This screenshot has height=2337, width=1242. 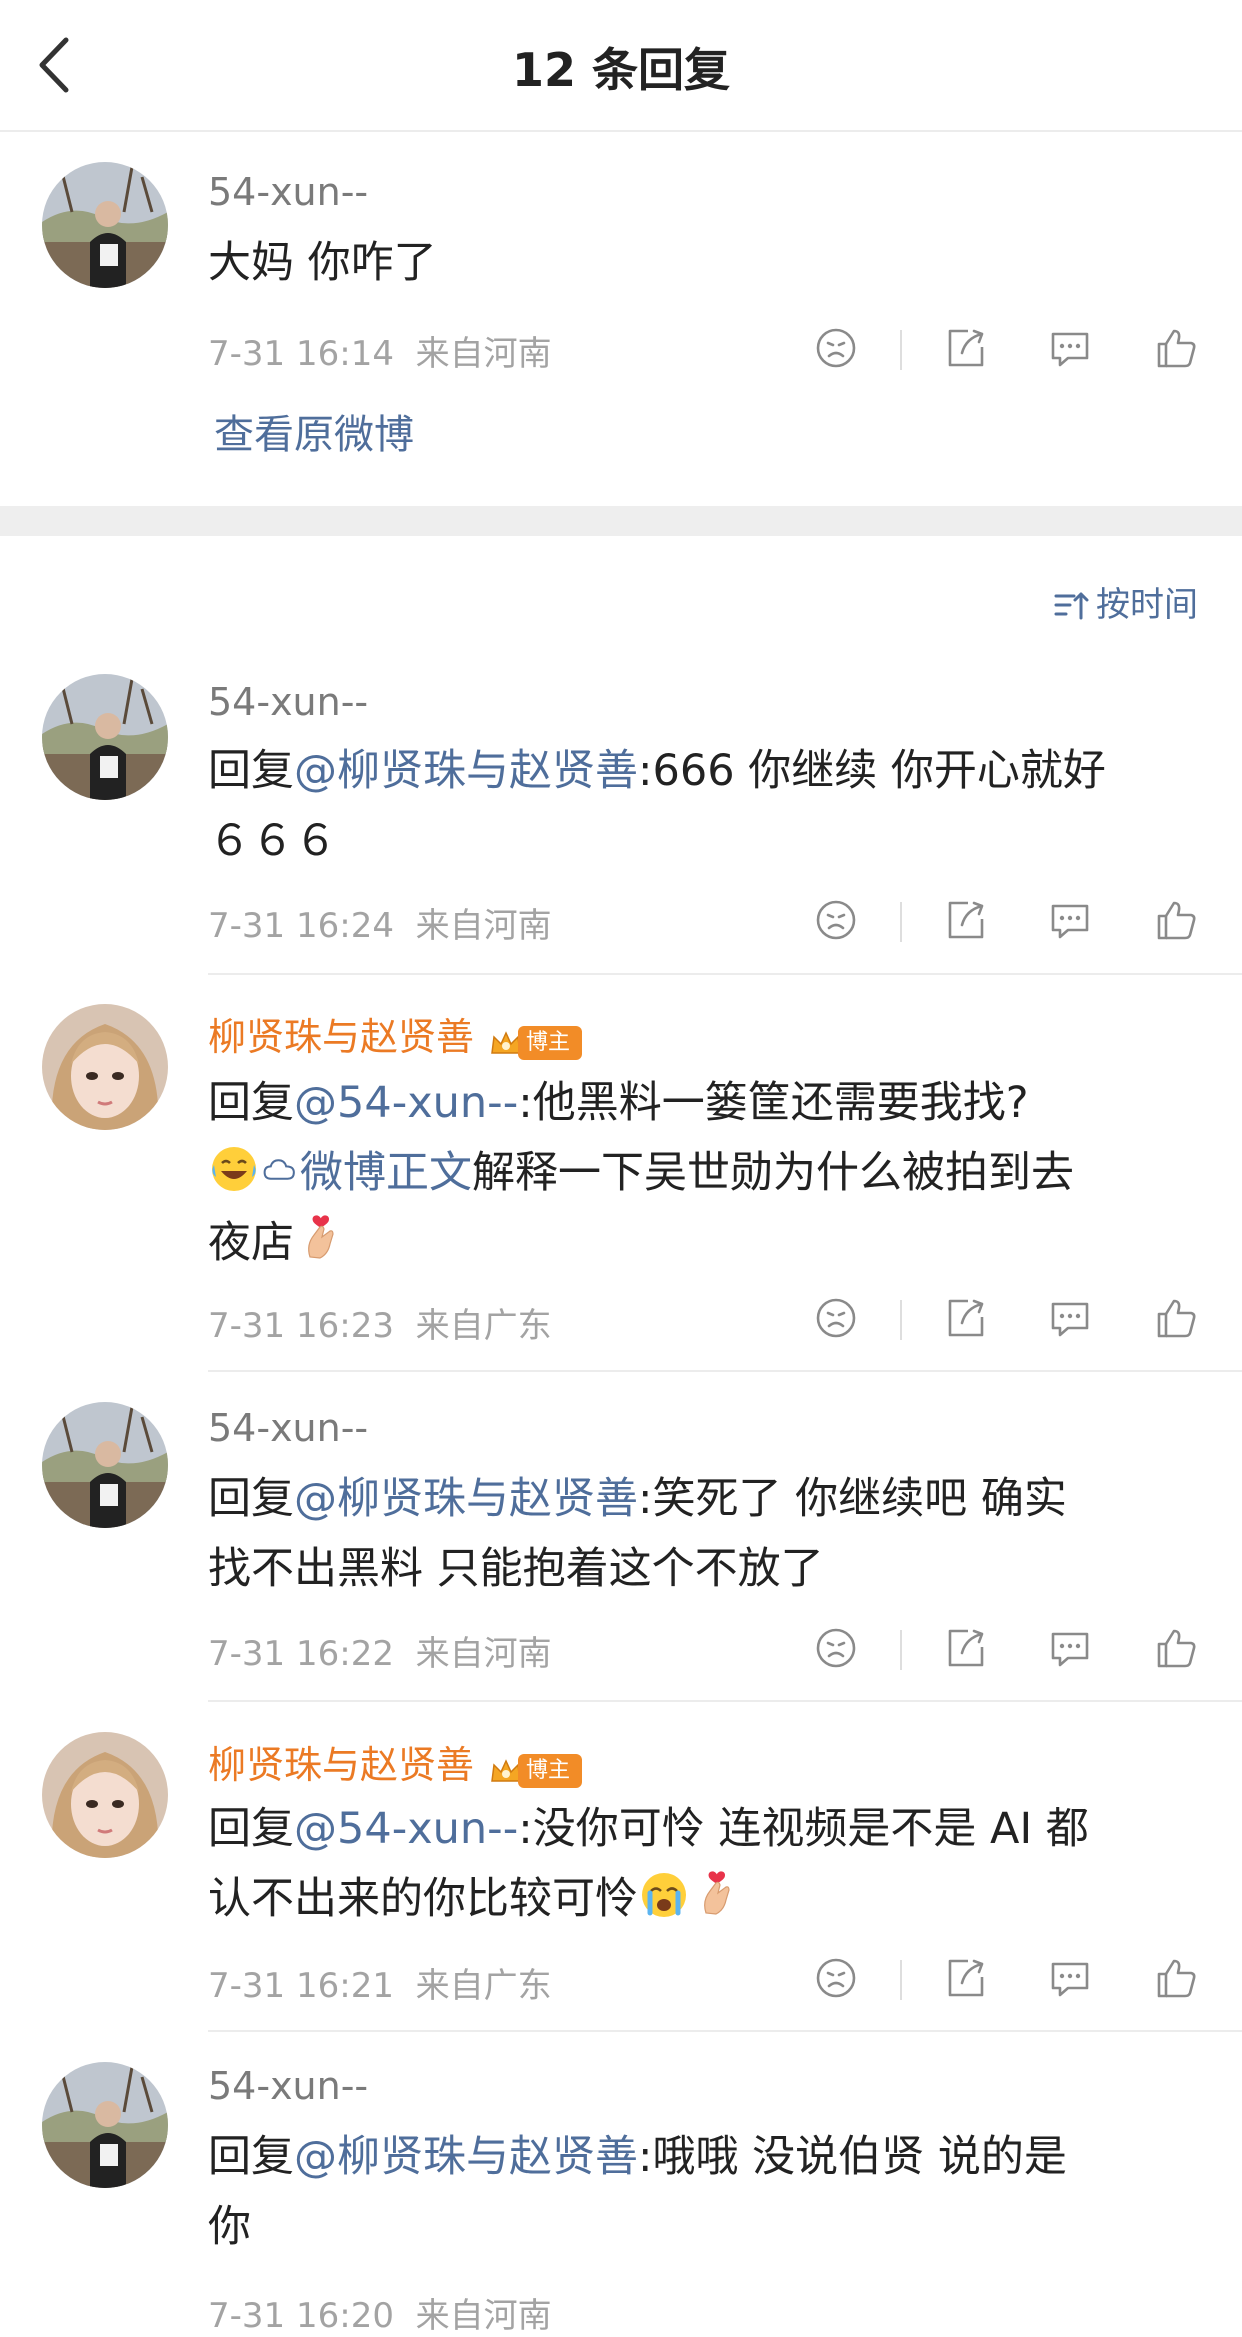 What do you see at coordinates (657, 806) in the screenshot?
I see `reply-text: 回复@柳贤珠与赵贤善:666 你继续 你开心就好 ６６６` at bounding box center [657, 806].